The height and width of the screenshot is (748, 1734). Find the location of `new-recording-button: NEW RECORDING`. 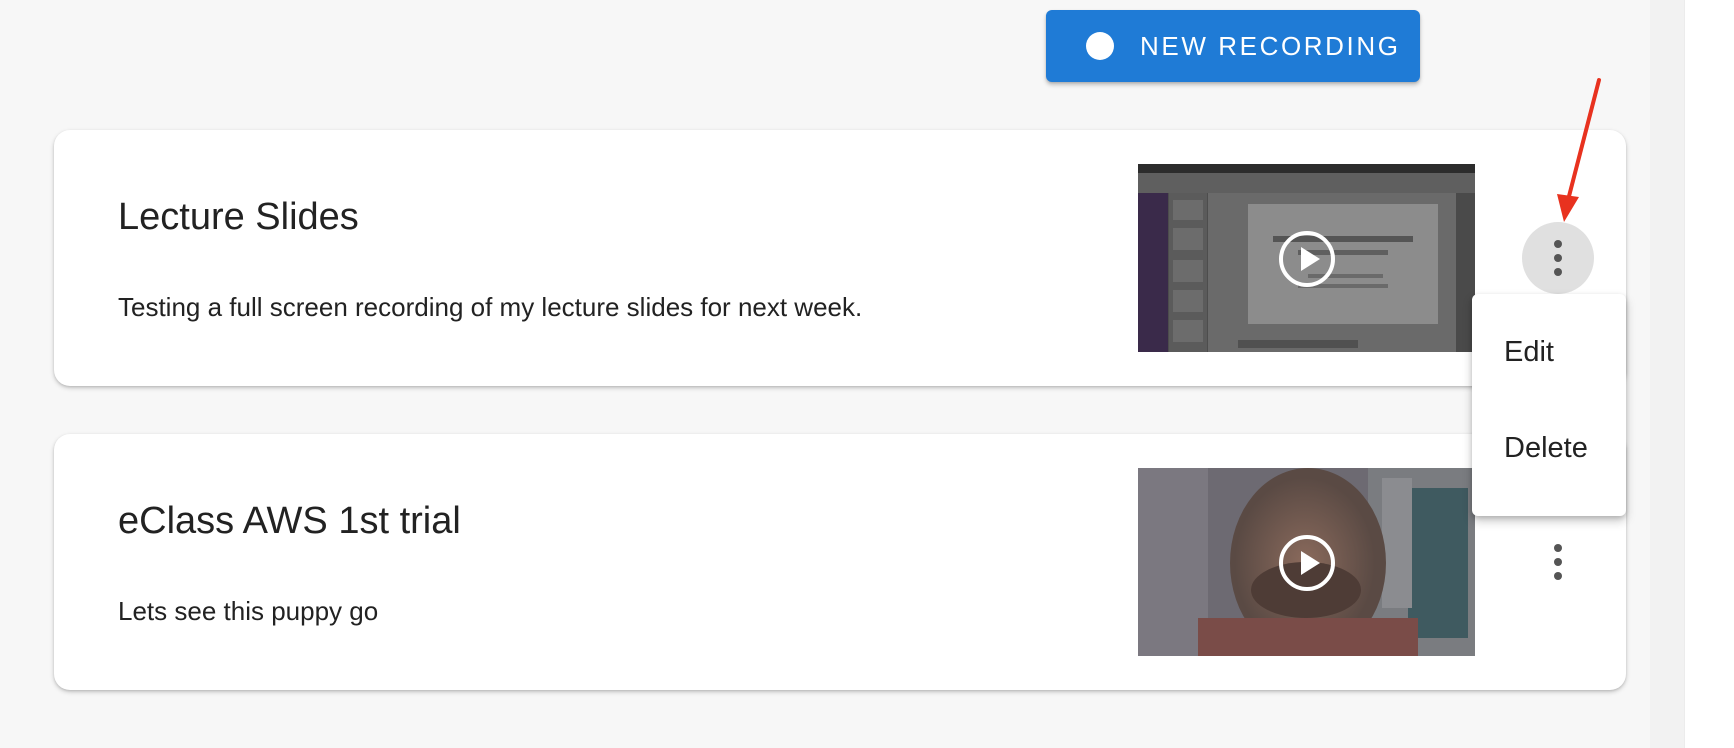

new-recording-button: NEW RECORDING is located at coordinates (1233, 46).